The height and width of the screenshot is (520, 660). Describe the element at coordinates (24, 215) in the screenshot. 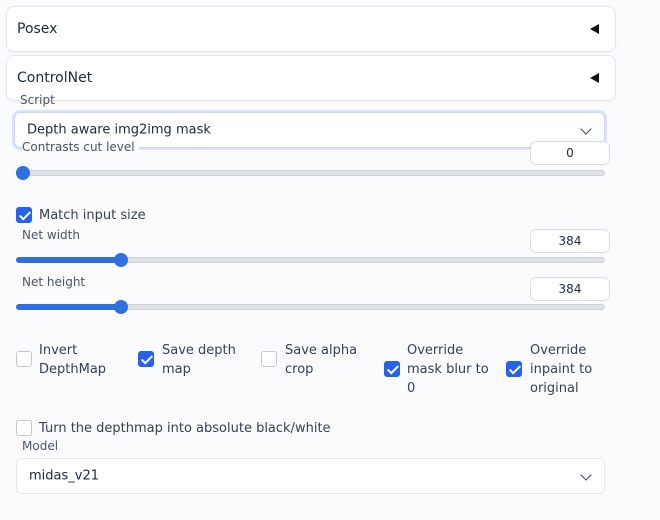

I see `match-input-size-checkbox` at that location.